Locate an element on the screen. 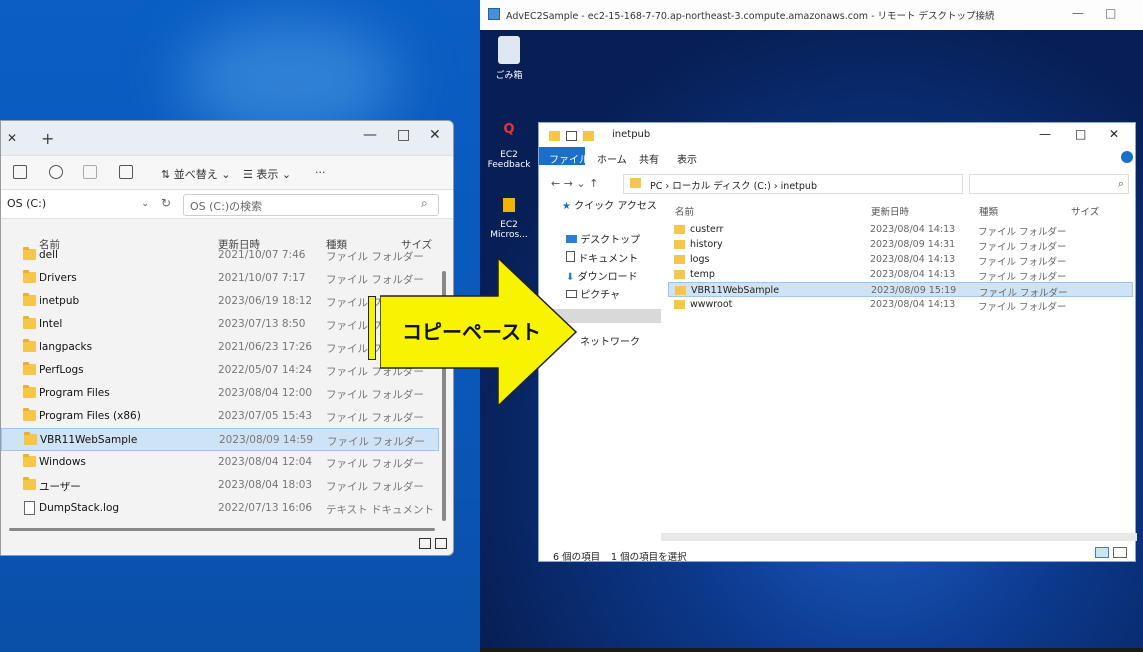  refresh-icon: ↻ is located at coordinates (166, 203).